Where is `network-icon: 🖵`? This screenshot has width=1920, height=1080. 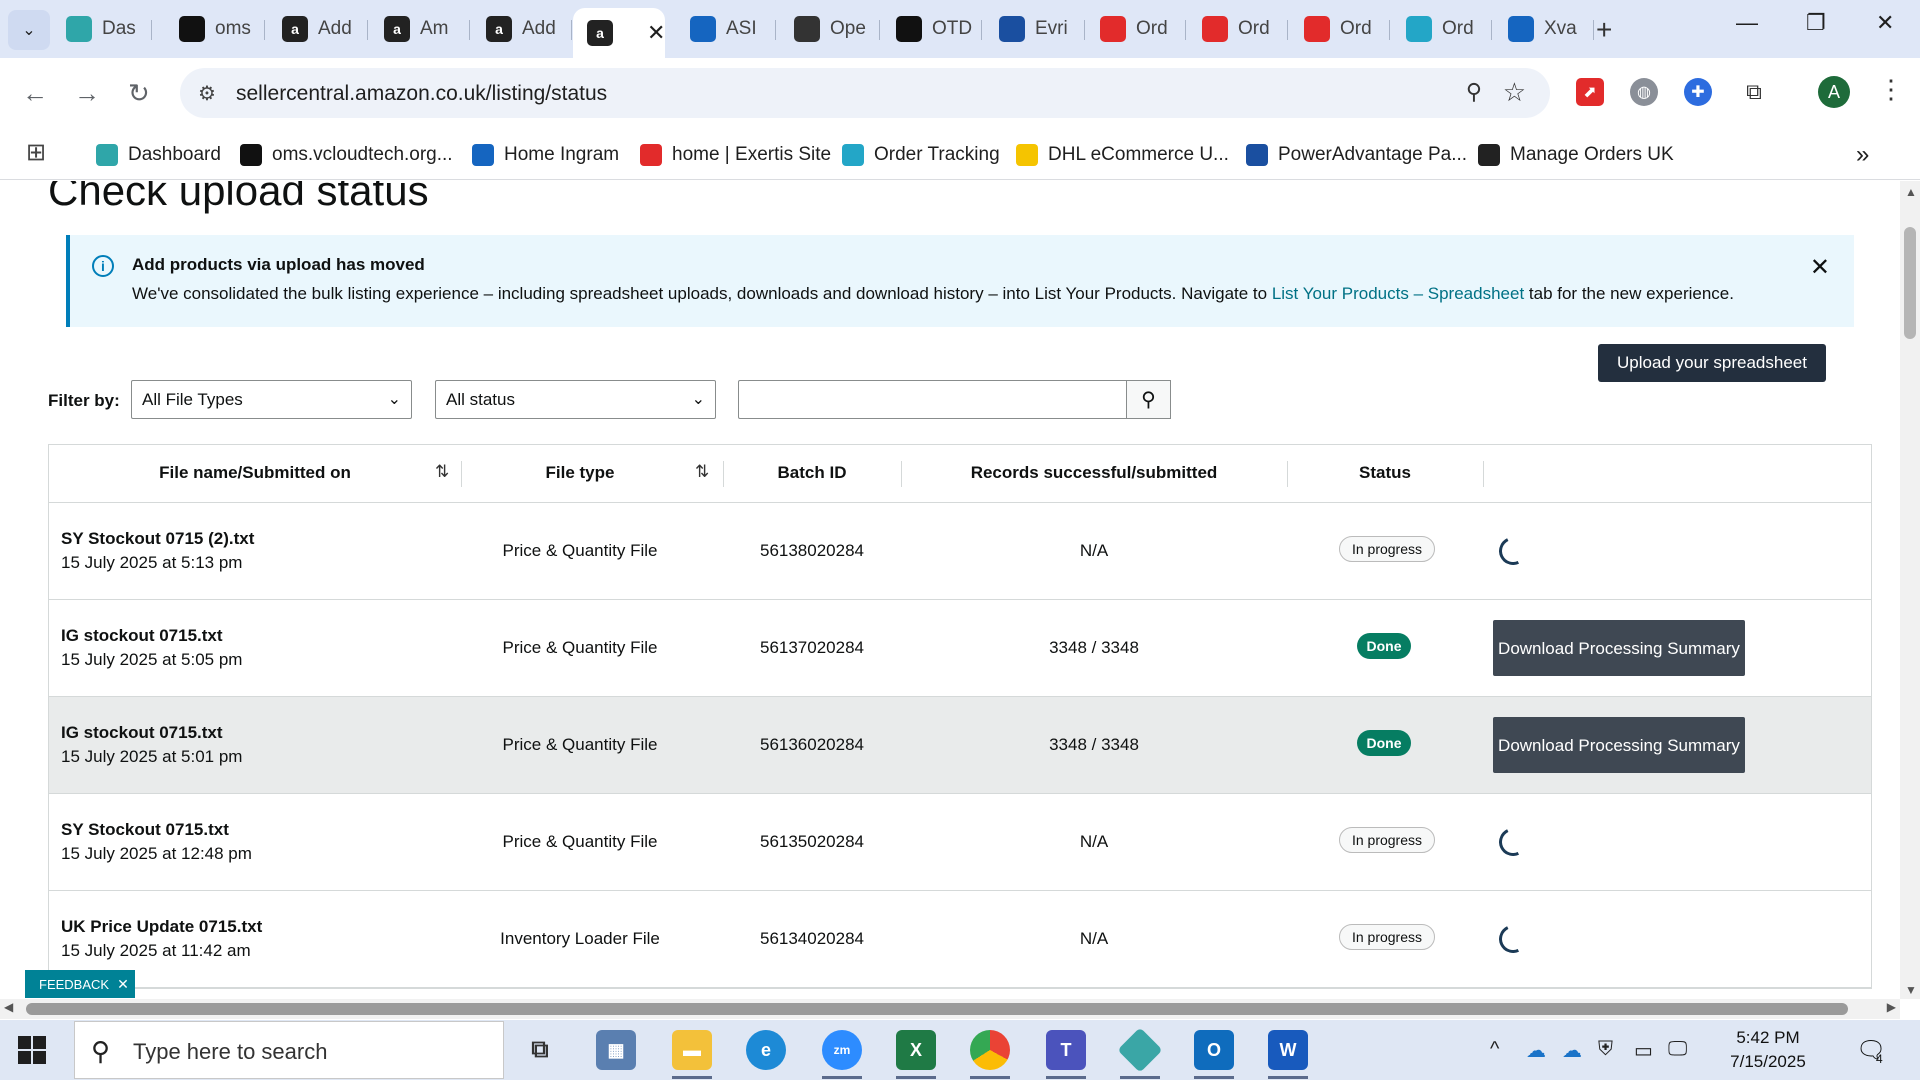
network-icon: 🖵 is located at coordinates (1677, 1049).